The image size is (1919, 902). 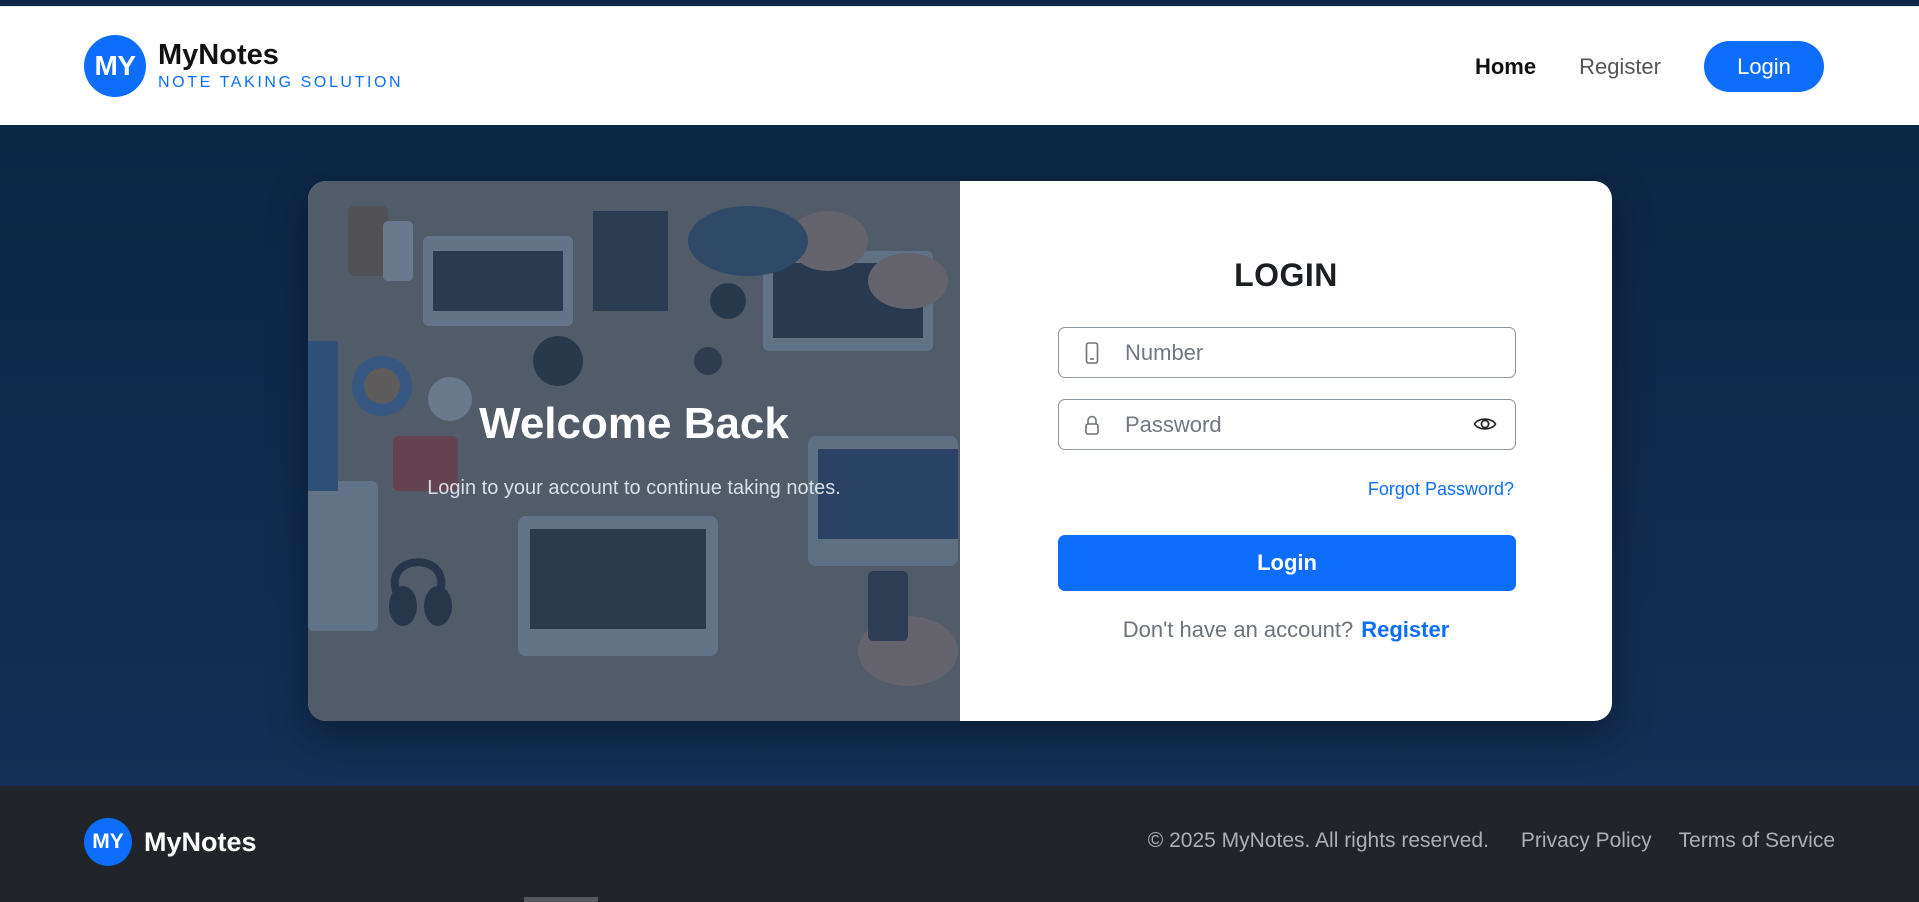 I want to click on no-account-text: Don't have an account?, so click(x=1238, y=629).